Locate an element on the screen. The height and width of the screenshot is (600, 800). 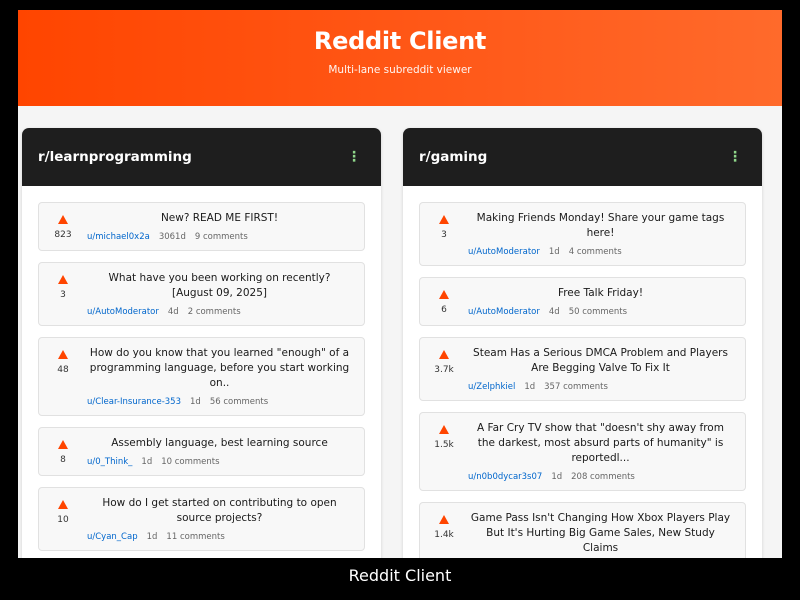
post-meta: u/AutoModerator 4d 50 comments is located at coordinates (600, 312).